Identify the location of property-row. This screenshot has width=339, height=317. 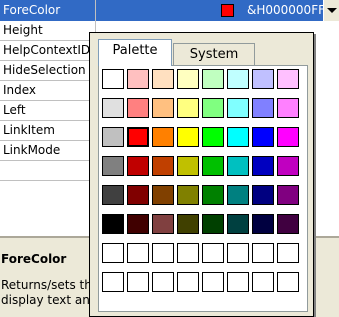
(47, 171).